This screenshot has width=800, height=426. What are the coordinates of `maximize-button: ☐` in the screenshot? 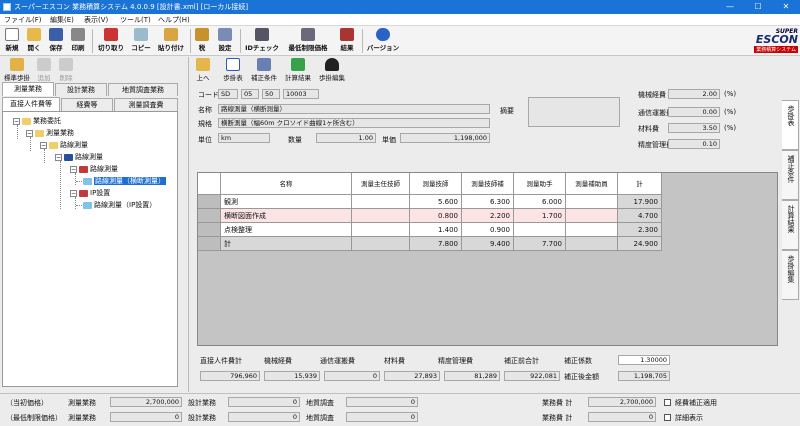 It's located at (758, 7).